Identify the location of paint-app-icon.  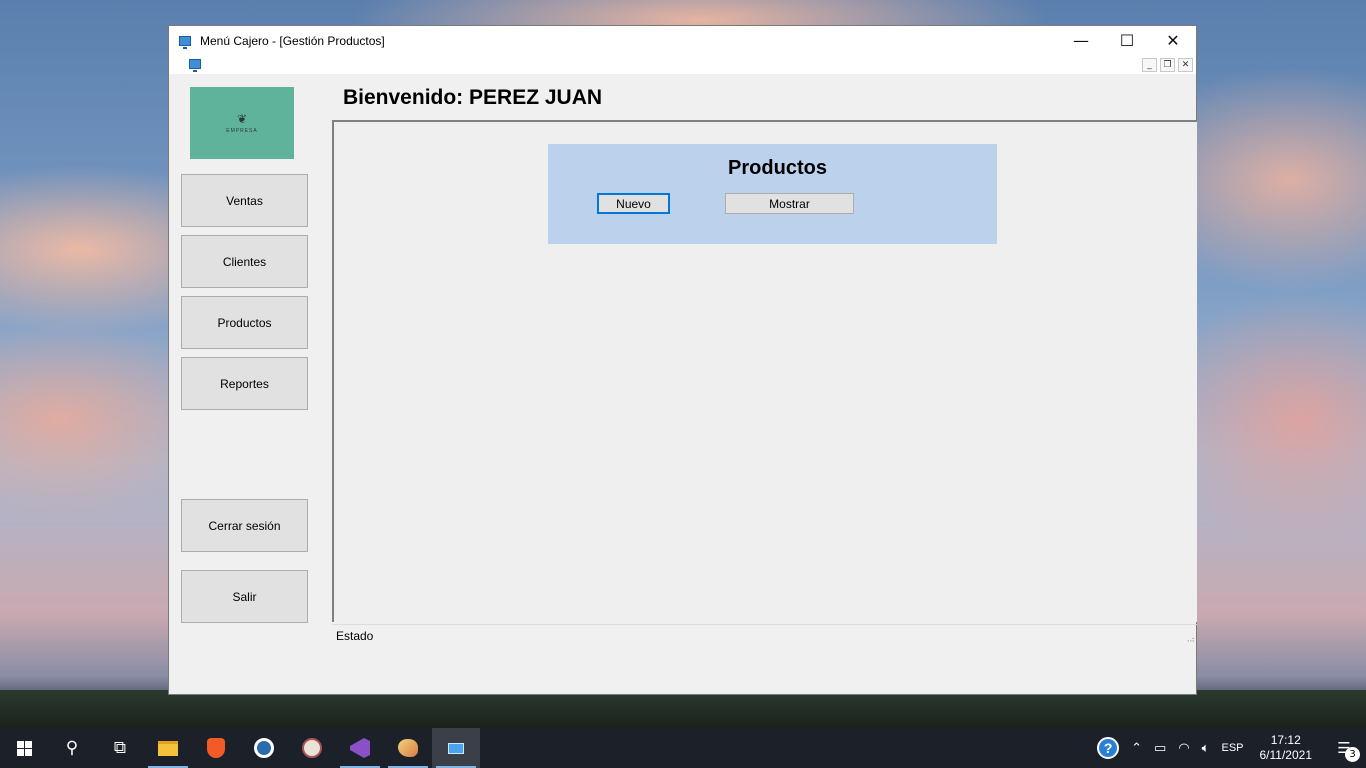
(408, 748).